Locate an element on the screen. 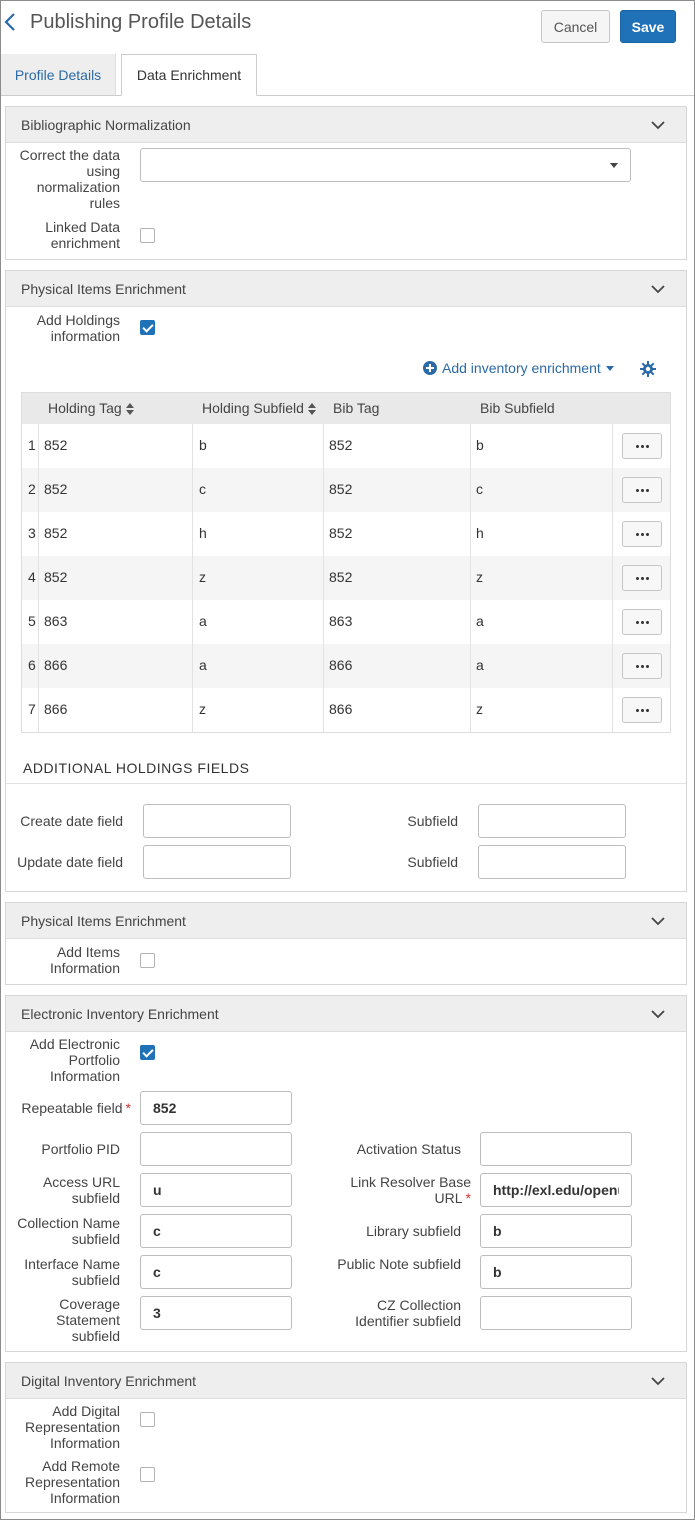 The height and width of the screenshot is (1520, 695). column-header-holding-subfield: Holding Subfield is located at coordinates (259, 408).